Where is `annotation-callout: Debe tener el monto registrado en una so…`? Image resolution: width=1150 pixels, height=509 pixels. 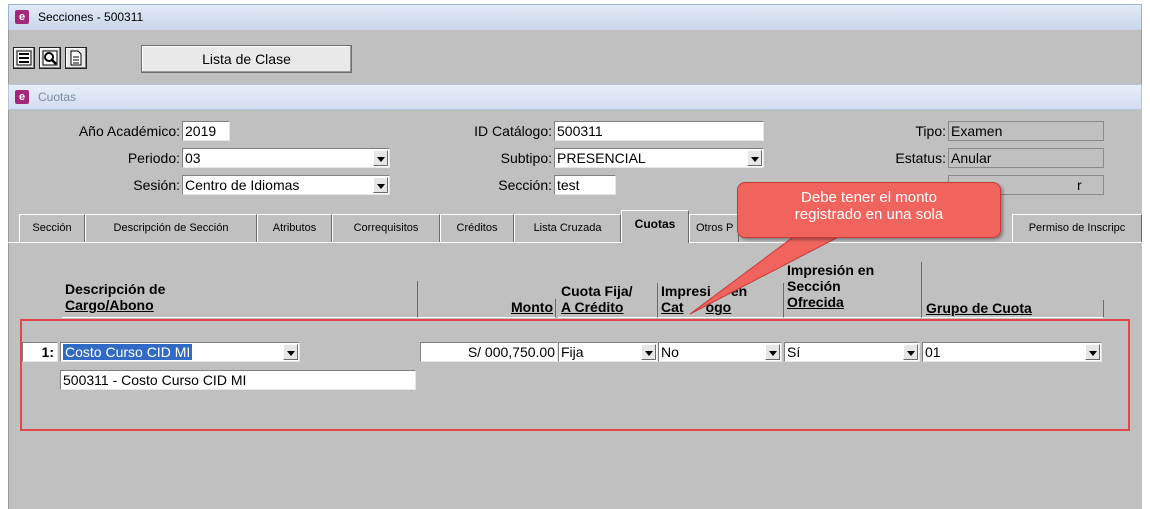
annotation-callout: Debe tener el monto registrado en una so… is located at coordinates (869, 210).